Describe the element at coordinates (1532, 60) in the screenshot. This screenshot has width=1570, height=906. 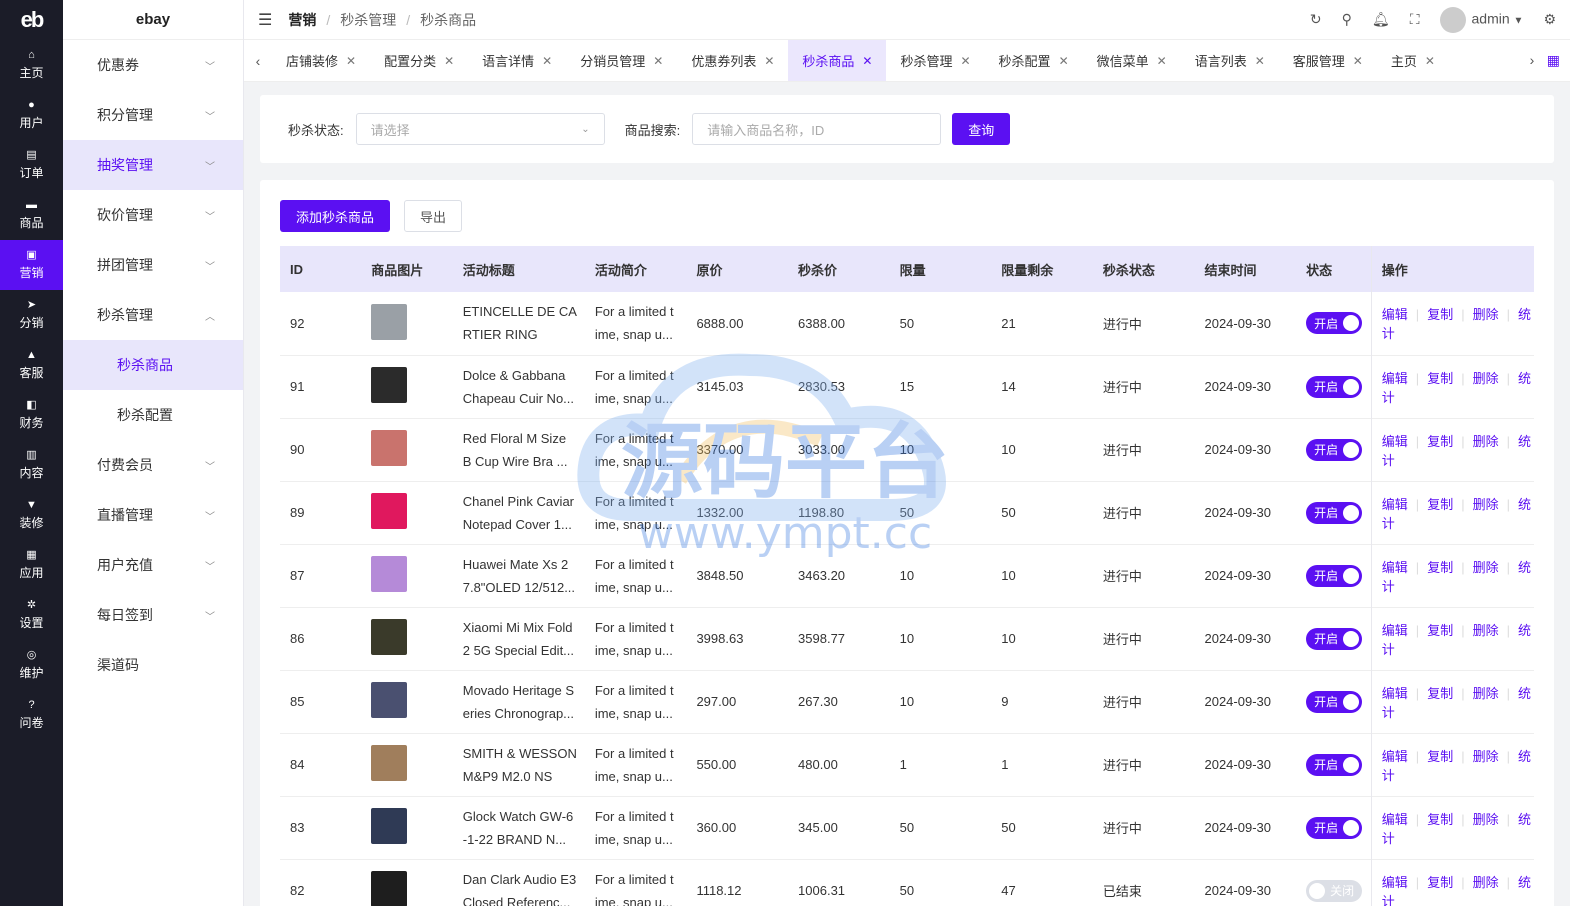
I see `tabs-scroll-right-icon: ›` at that location.